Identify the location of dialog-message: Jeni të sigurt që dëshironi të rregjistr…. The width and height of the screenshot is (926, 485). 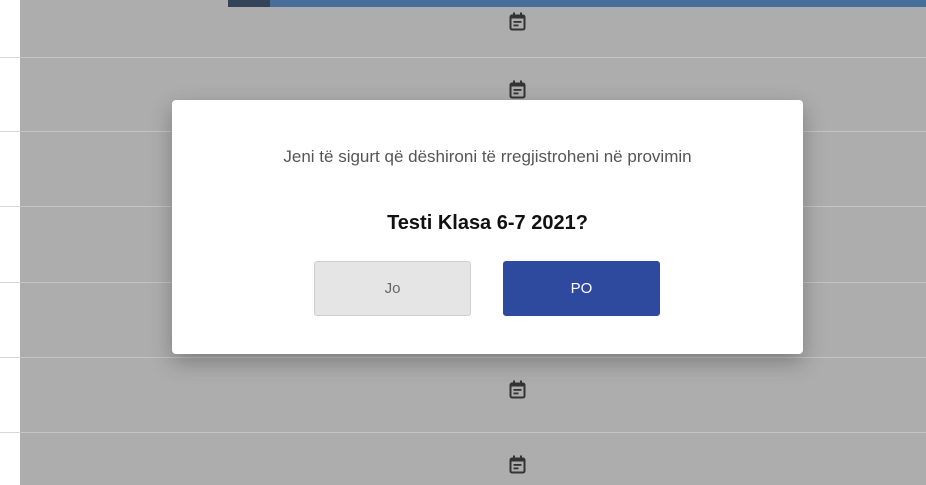
(487, 156).